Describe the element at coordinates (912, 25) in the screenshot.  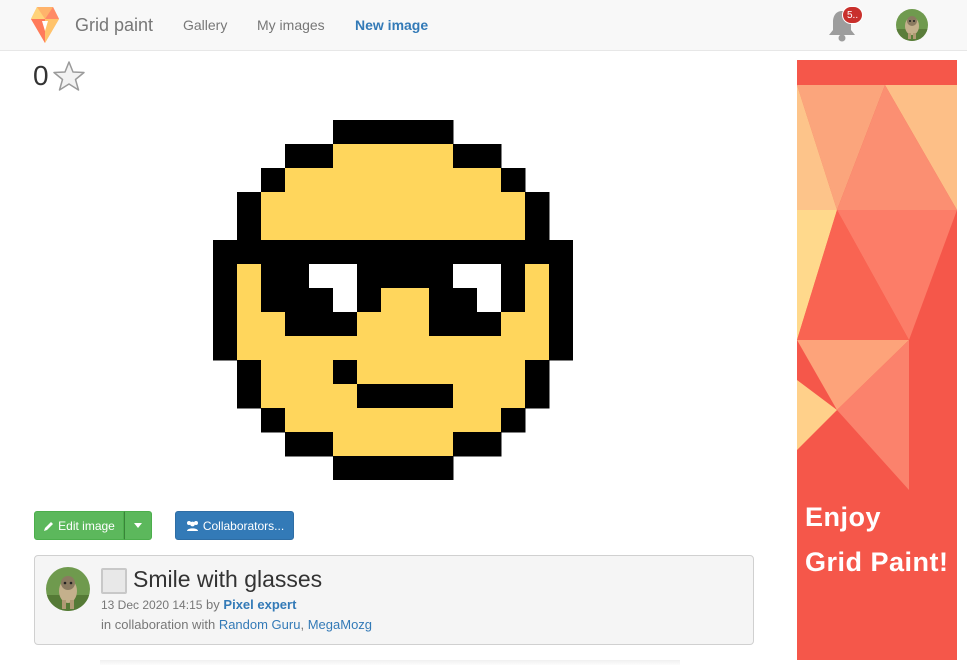
I see `user-avatar` at that location.